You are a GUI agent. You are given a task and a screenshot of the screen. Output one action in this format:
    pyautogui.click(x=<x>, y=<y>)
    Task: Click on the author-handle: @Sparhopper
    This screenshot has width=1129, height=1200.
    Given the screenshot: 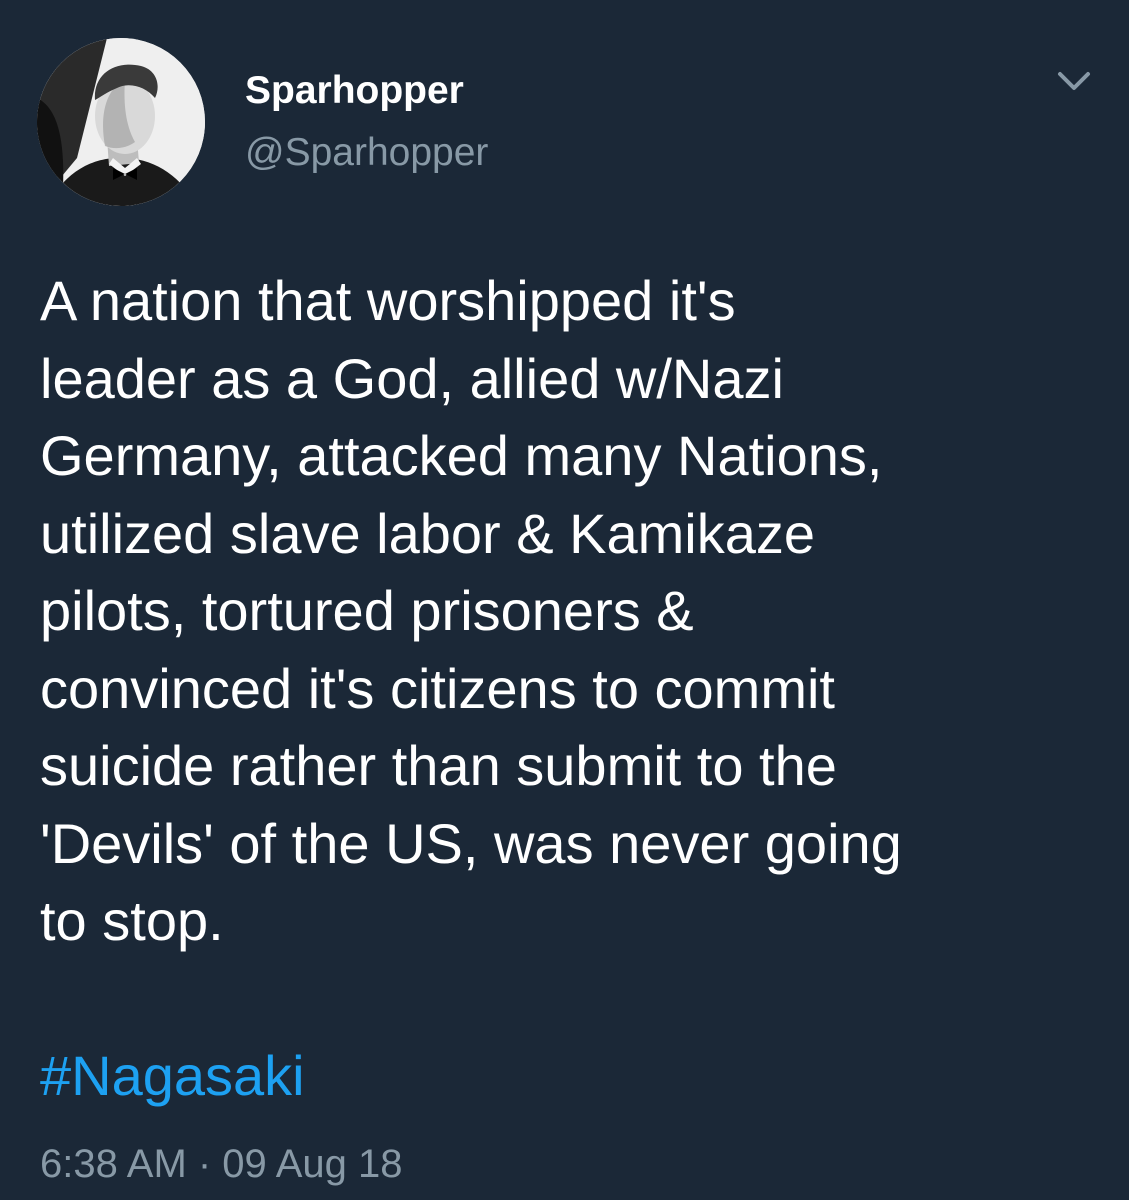 What is the action you would take?
    pyautogui.click(x=366, y=153)
    